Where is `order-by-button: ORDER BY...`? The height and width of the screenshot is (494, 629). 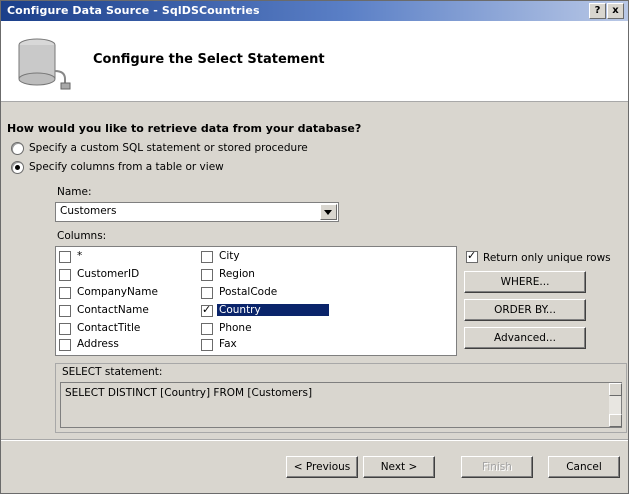 order-by-button: ORDER BY... is located at coordinates (525, 310).